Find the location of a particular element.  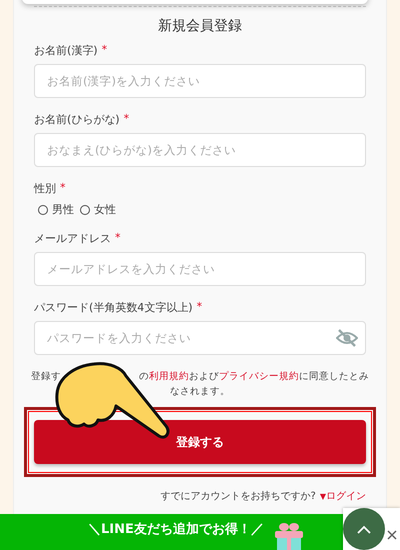

banner-text: ＼LINE友だち追加でお得！／ is located at coordinates (176, 529).